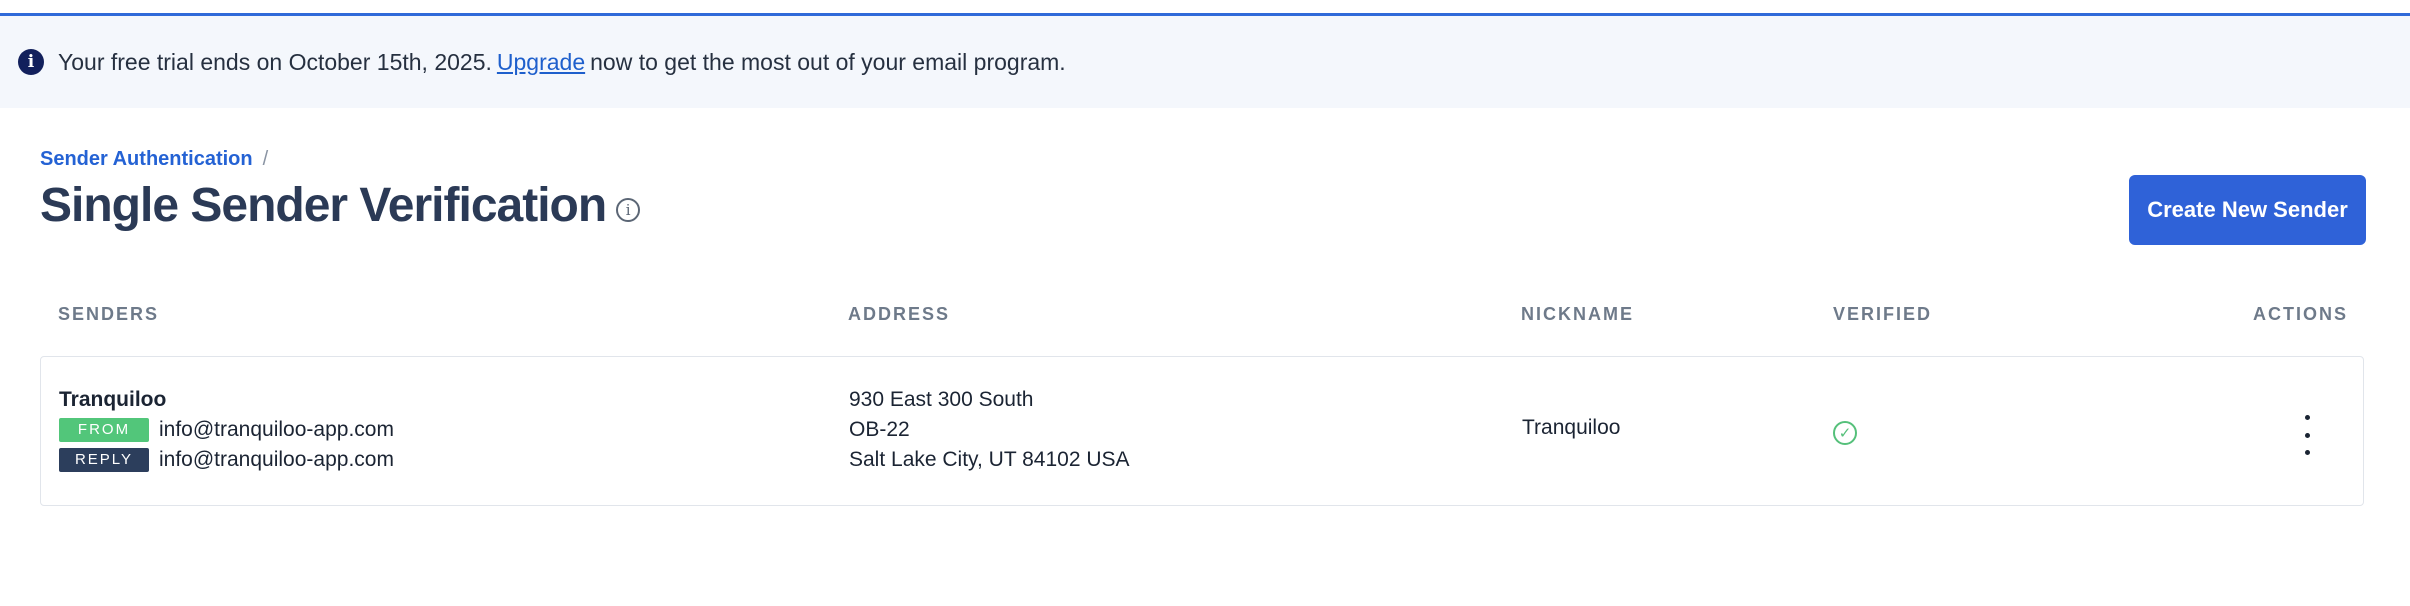 This screenshot has height=606, width=2410. I want to click on info-icon: i, so click(31, 62).